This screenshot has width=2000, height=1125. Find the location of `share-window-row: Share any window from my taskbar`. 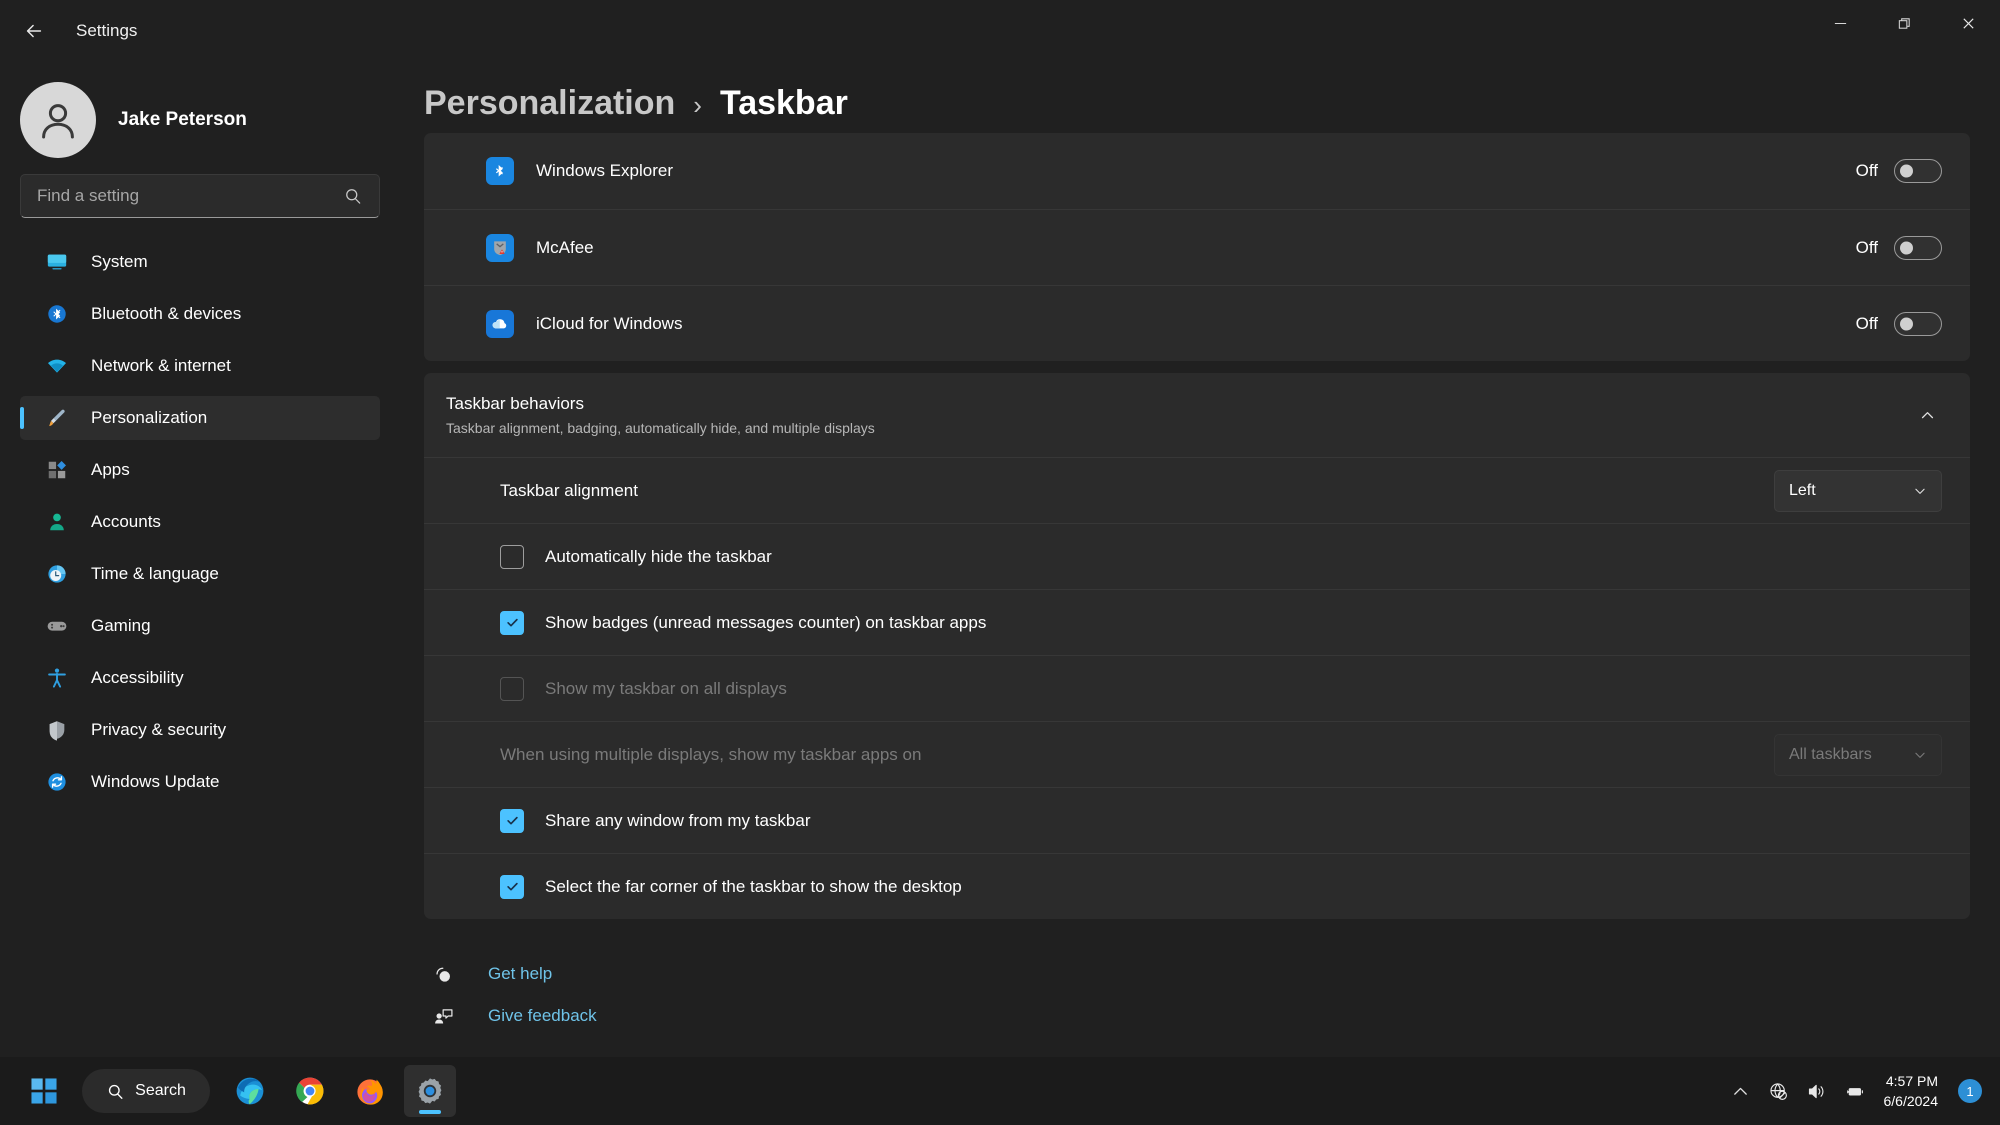

share-window-row: Share any window from my taskbar is located at coordinates (1197, 820).